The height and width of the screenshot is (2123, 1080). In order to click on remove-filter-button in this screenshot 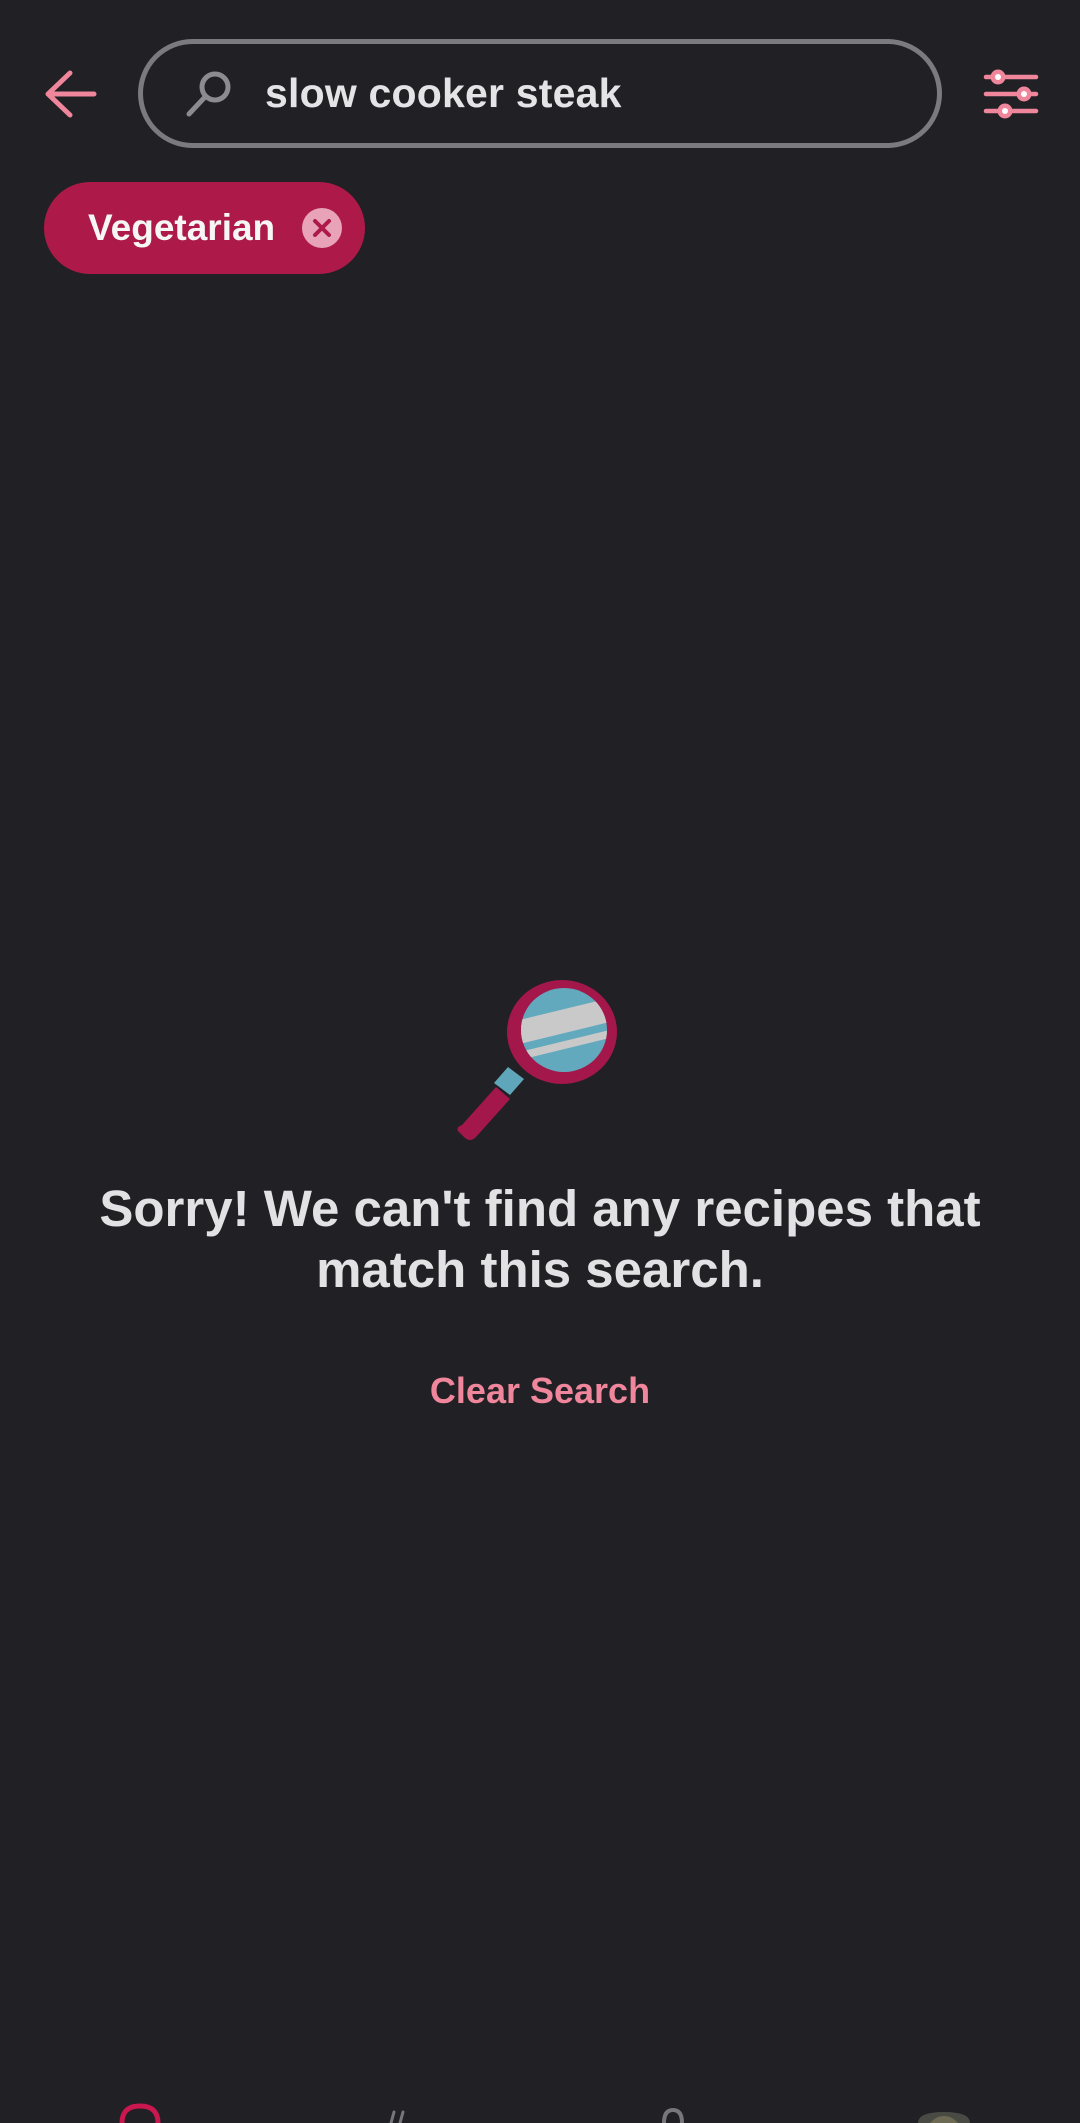, I will do `click(322, 228)`.